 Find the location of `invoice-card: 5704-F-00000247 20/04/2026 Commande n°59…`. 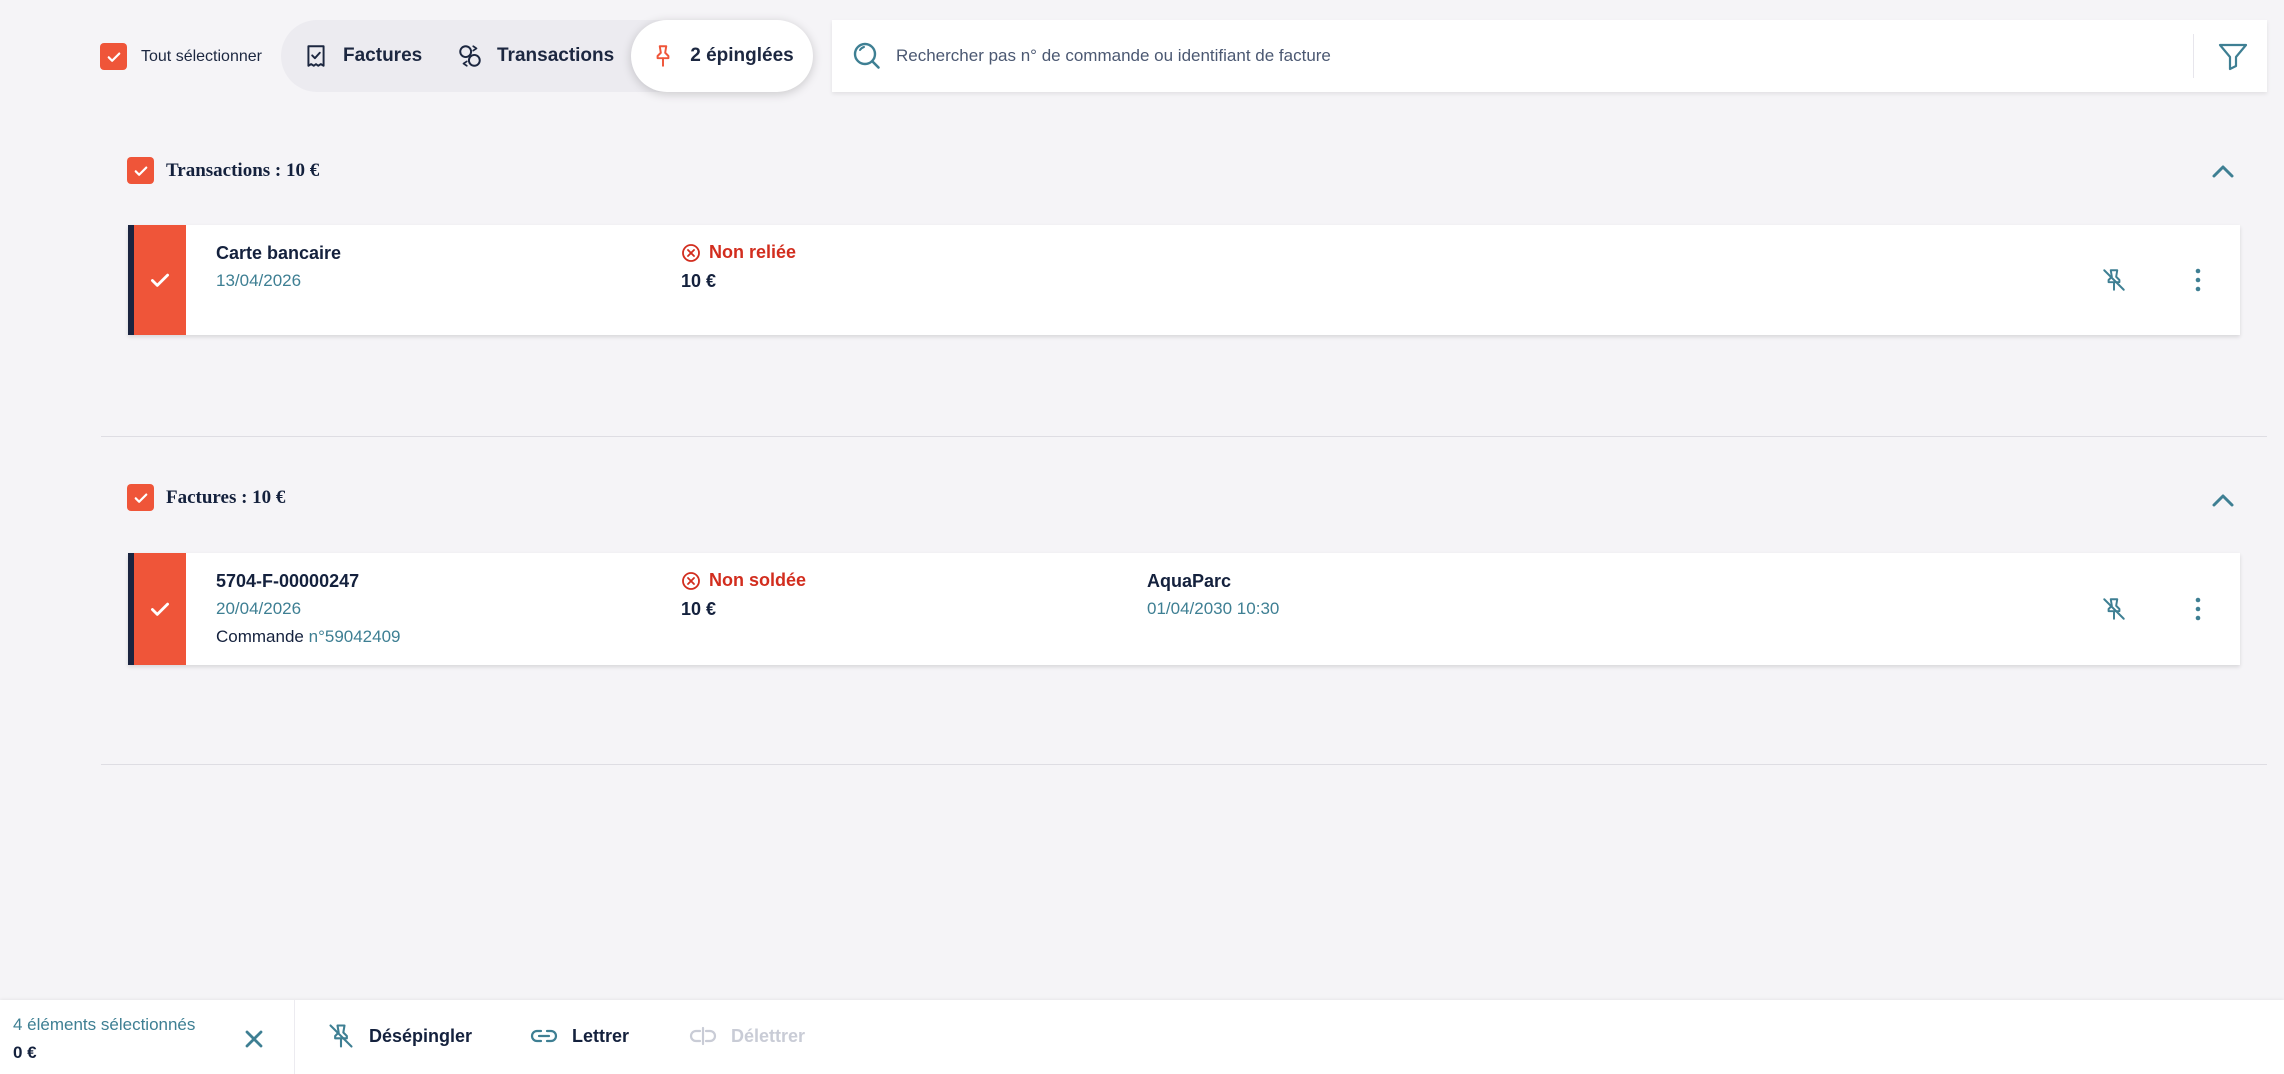

invoice-card: 5704-F-00000247 20/04/2026 Commande n°59… is located at coordinates (1184, 609).